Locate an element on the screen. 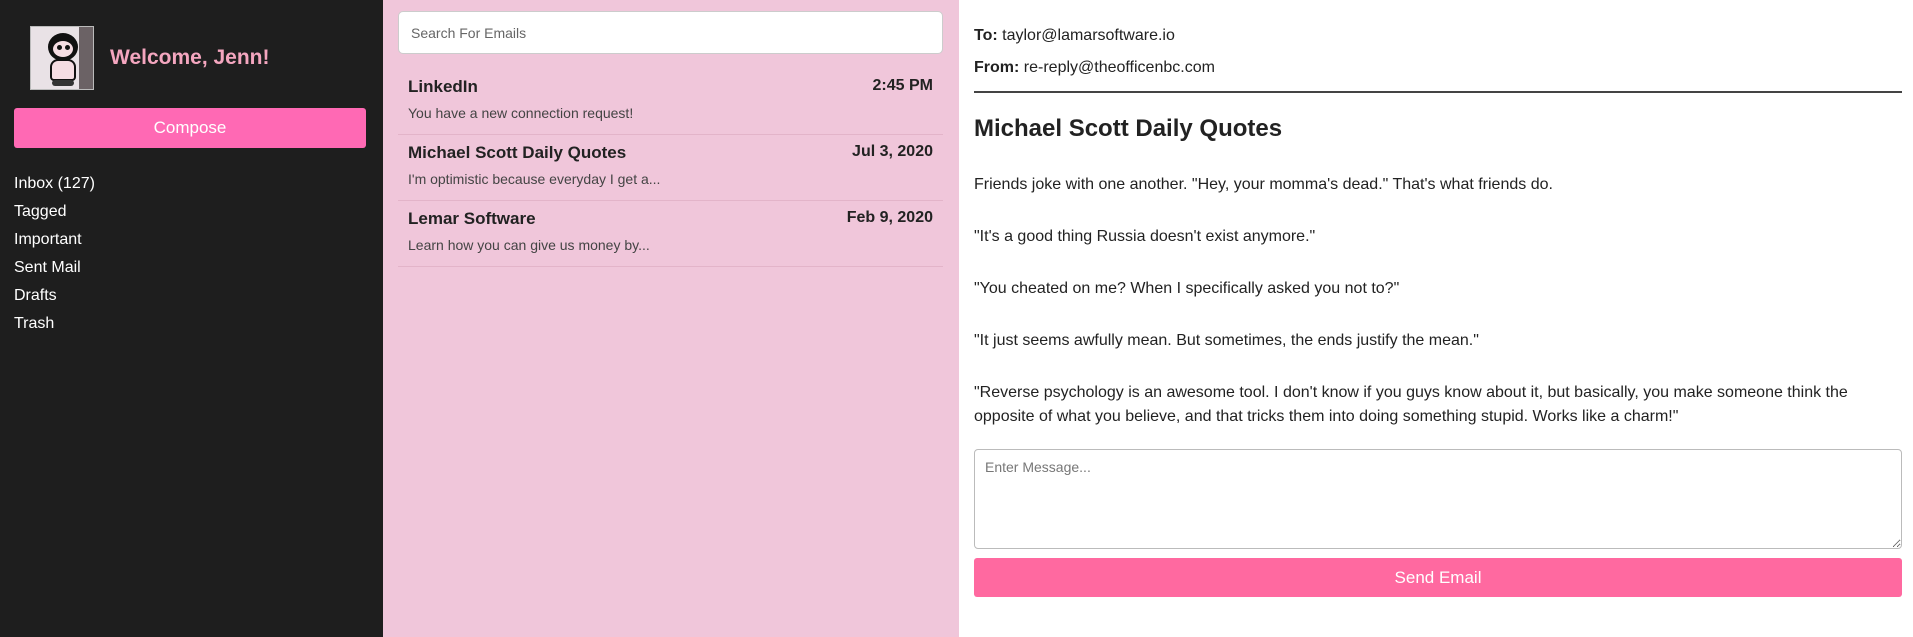  to-label: To: is located at coordinates (986, 35).